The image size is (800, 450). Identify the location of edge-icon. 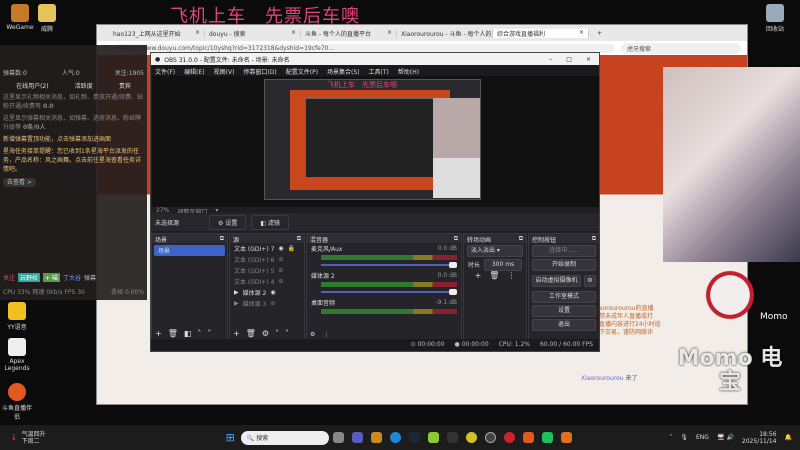
(395, 437).